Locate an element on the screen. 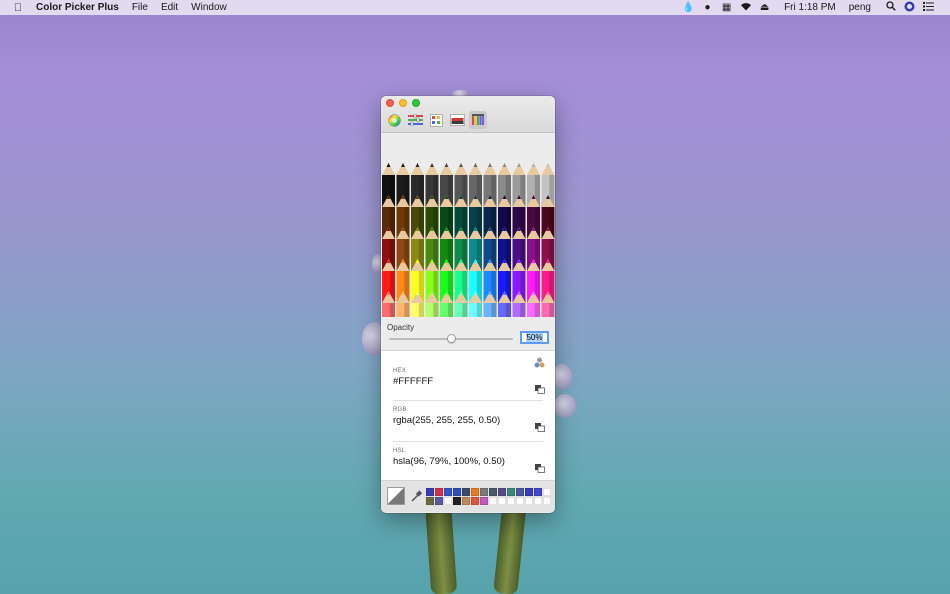  pencils-icon is located at coordinates (478, 120).